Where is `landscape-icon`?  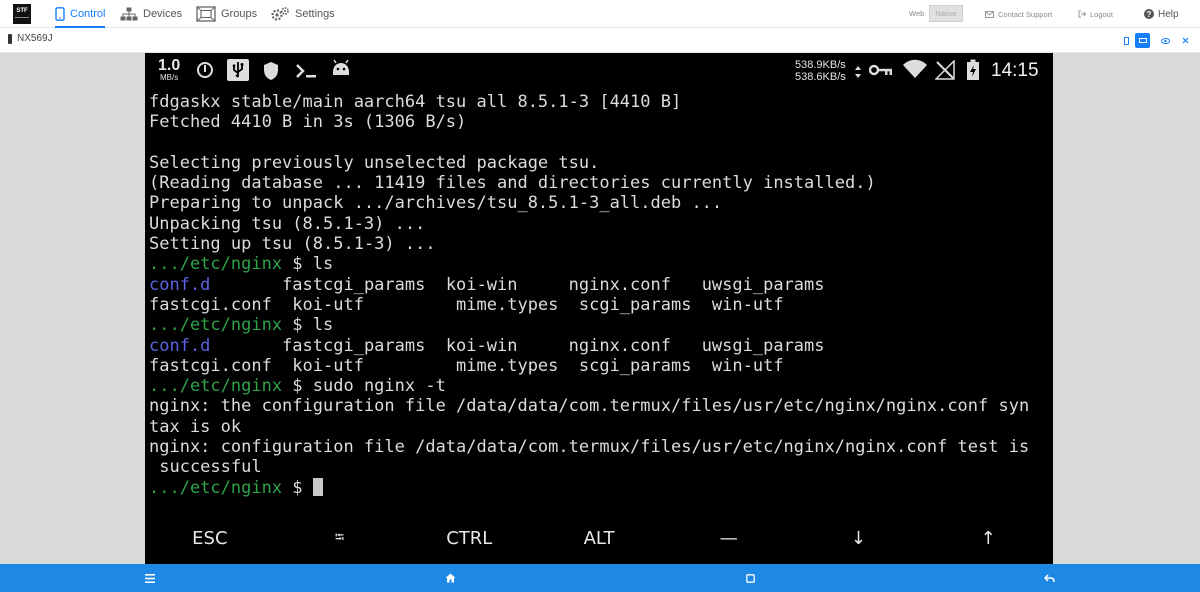 landscape-icon is located at coordinates (1142, 40).